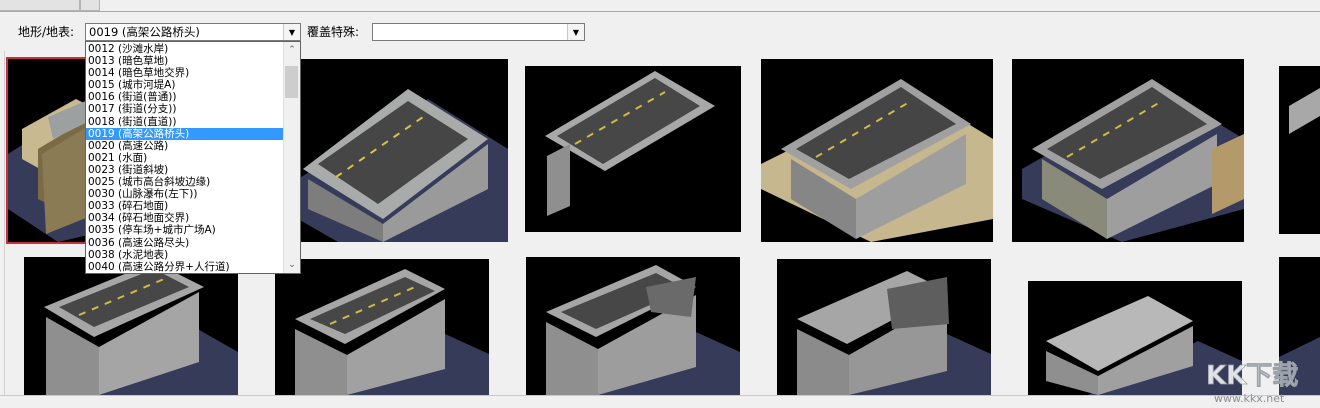  I want to click on terrain-dropdown: 0019 (高架公路桥头) ▼, so click(193, 32).